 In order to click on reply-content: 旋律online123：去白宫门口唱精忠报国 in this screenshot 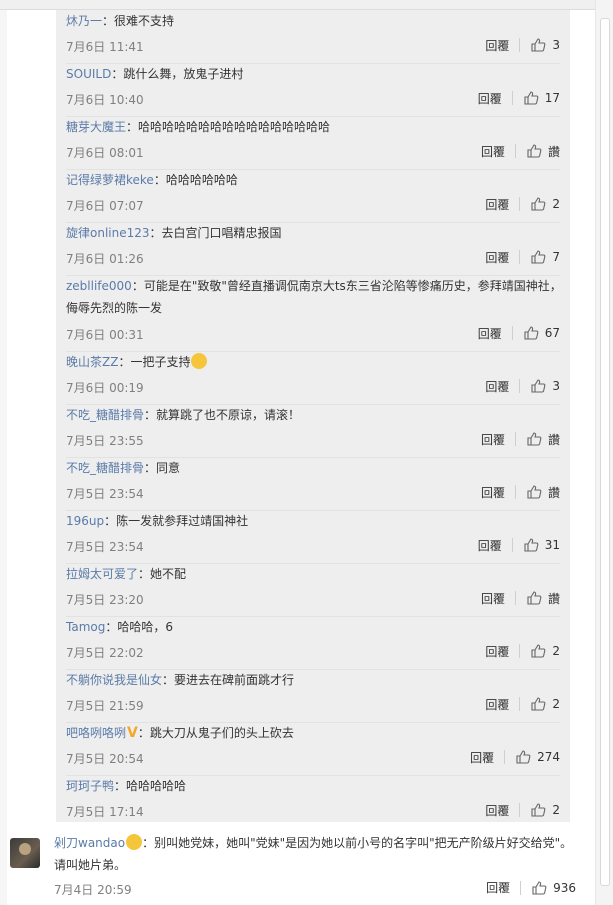, I will do `click(174, 232)`.